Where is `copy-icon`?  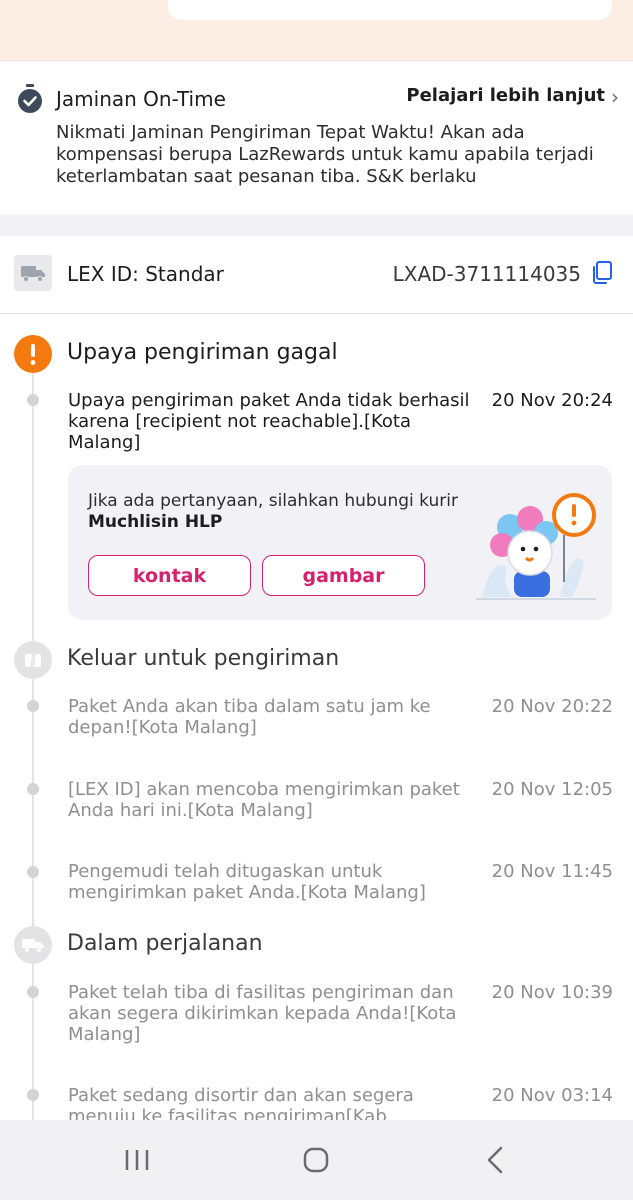
copy-icon is located at coordinates (602, 273).